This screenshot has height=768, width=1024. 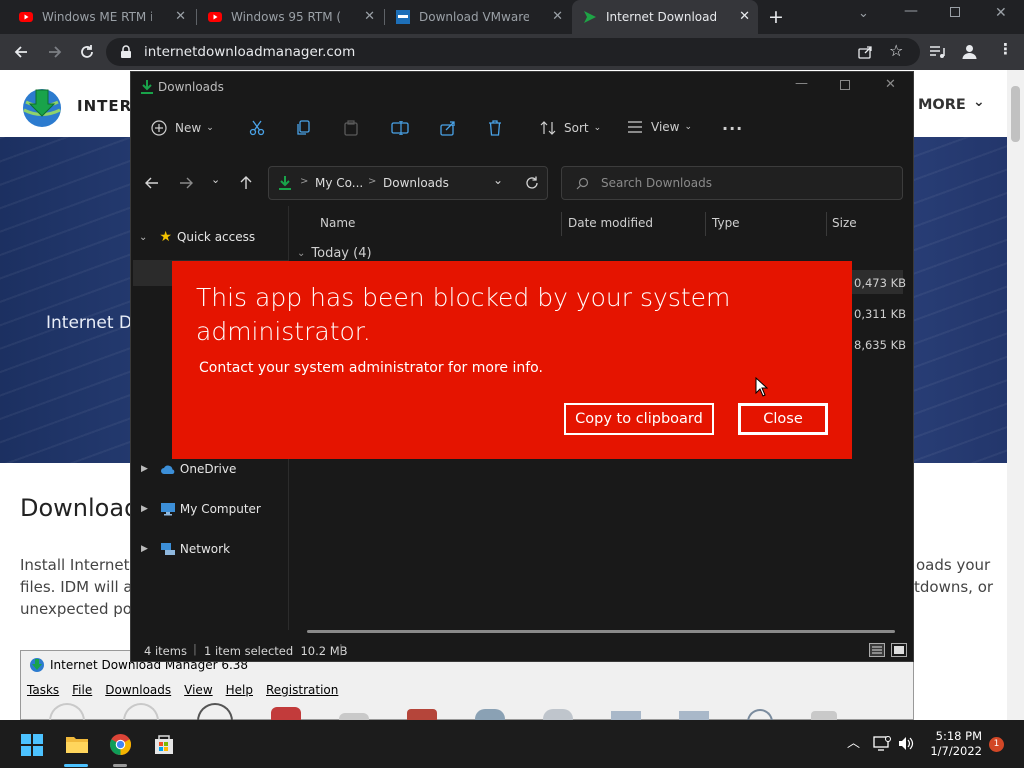 What do you see at coordinates (896, 50) in the screenshot?
I see `bookmark-star-icon: ☆` at bounding box center [896, 50].